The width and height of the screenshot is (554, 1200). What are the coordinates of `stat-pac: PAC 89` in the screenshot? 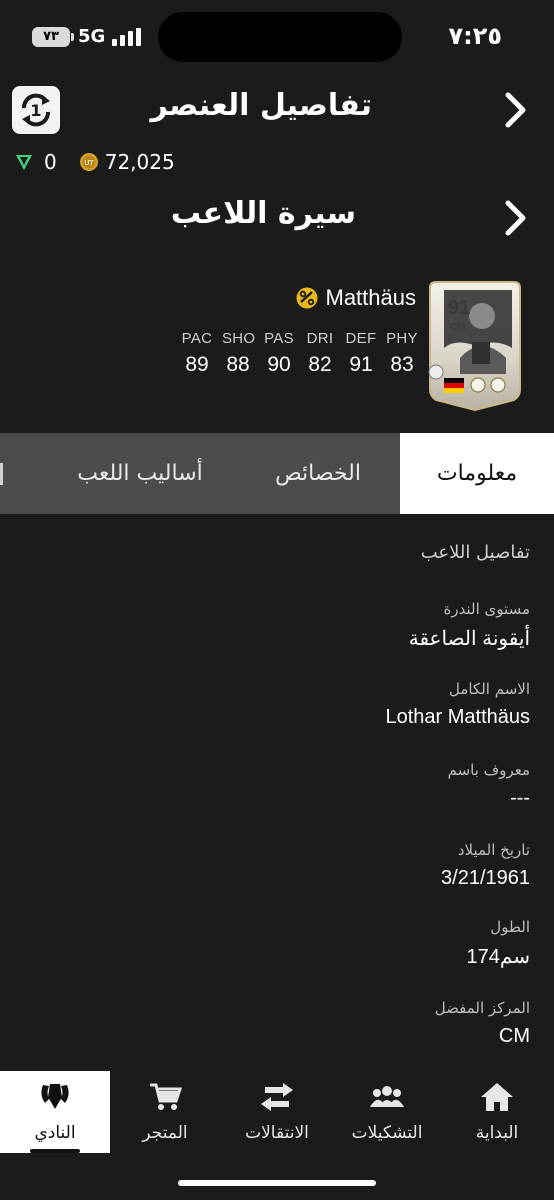 It's located at (197, 353).